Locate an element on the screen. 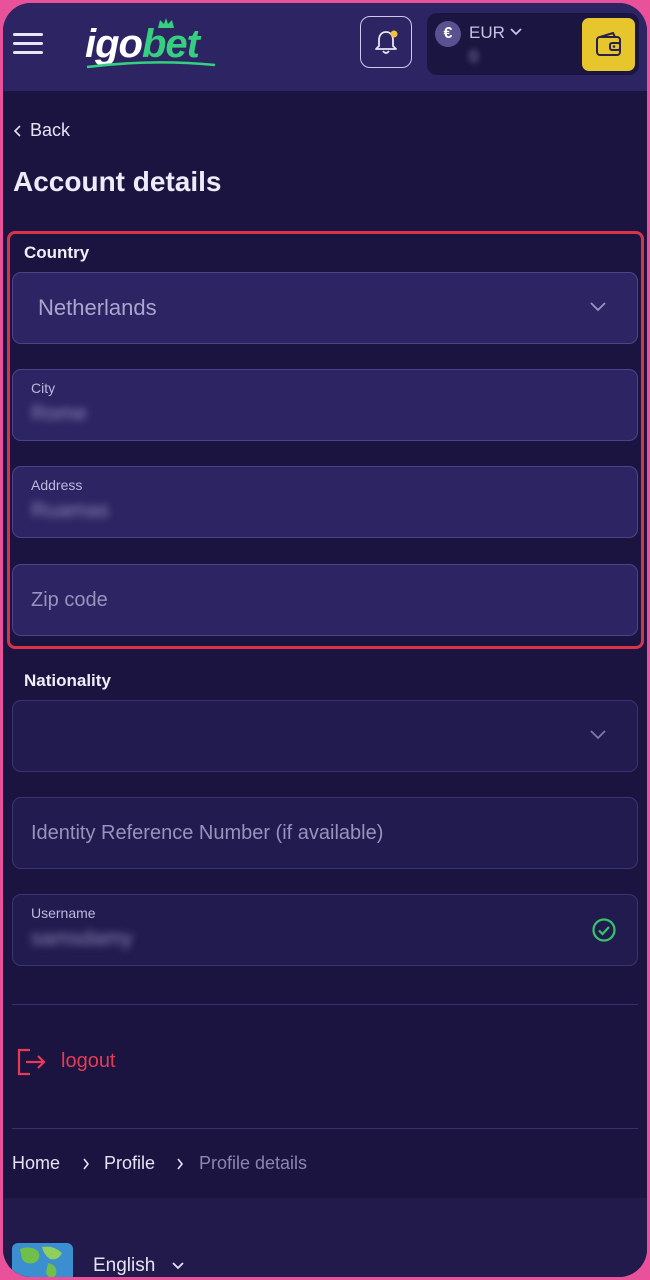  language-select: English is located at coordinates (124, 1266).